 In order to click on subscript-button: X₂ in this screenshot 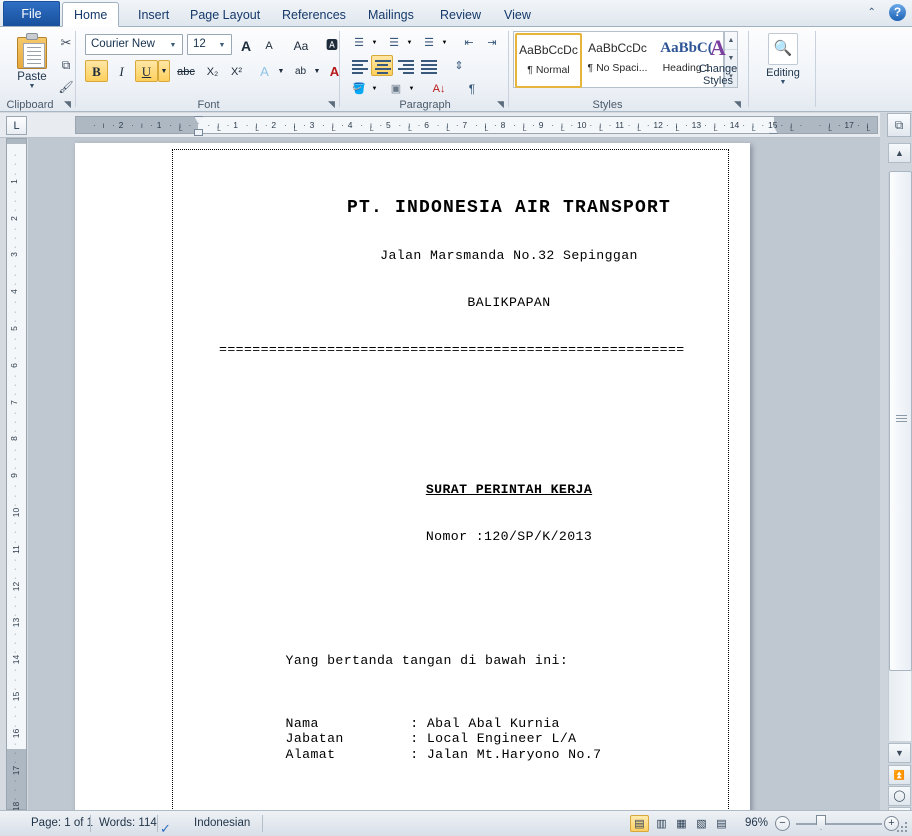, I will do `click(212, 71)`.